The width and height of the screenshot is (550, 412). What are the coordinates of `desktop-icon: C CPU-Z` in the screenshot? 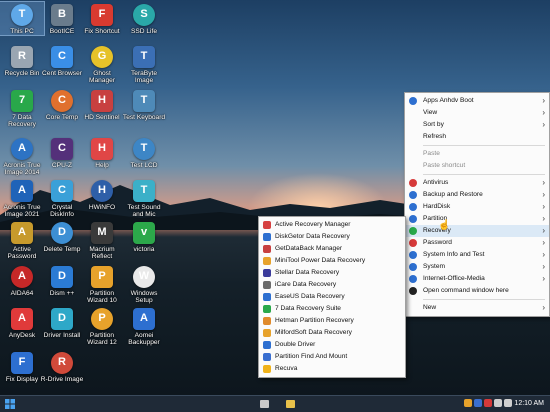 It's located at (62, 152).